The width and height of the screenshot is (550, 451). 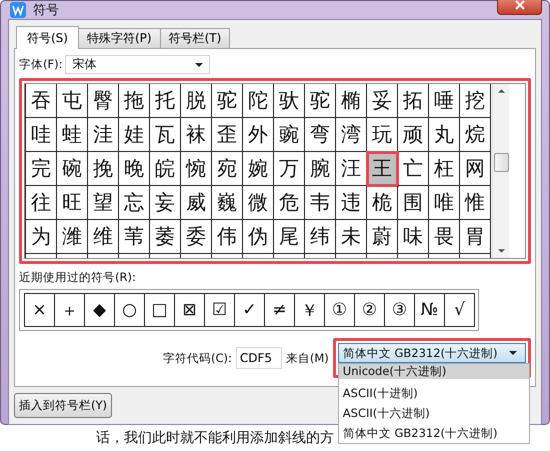 What do you see at coordinates (500, 171) in the screenshot?
I see `scrollbar` at bounding box center [500, 171].